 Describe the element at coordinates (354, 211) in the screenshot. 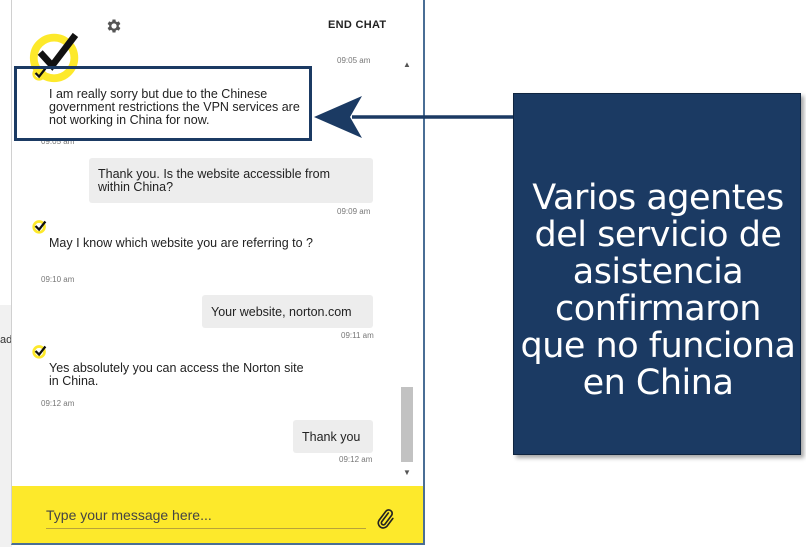

I see `message-time: 09:09 am` at that location.